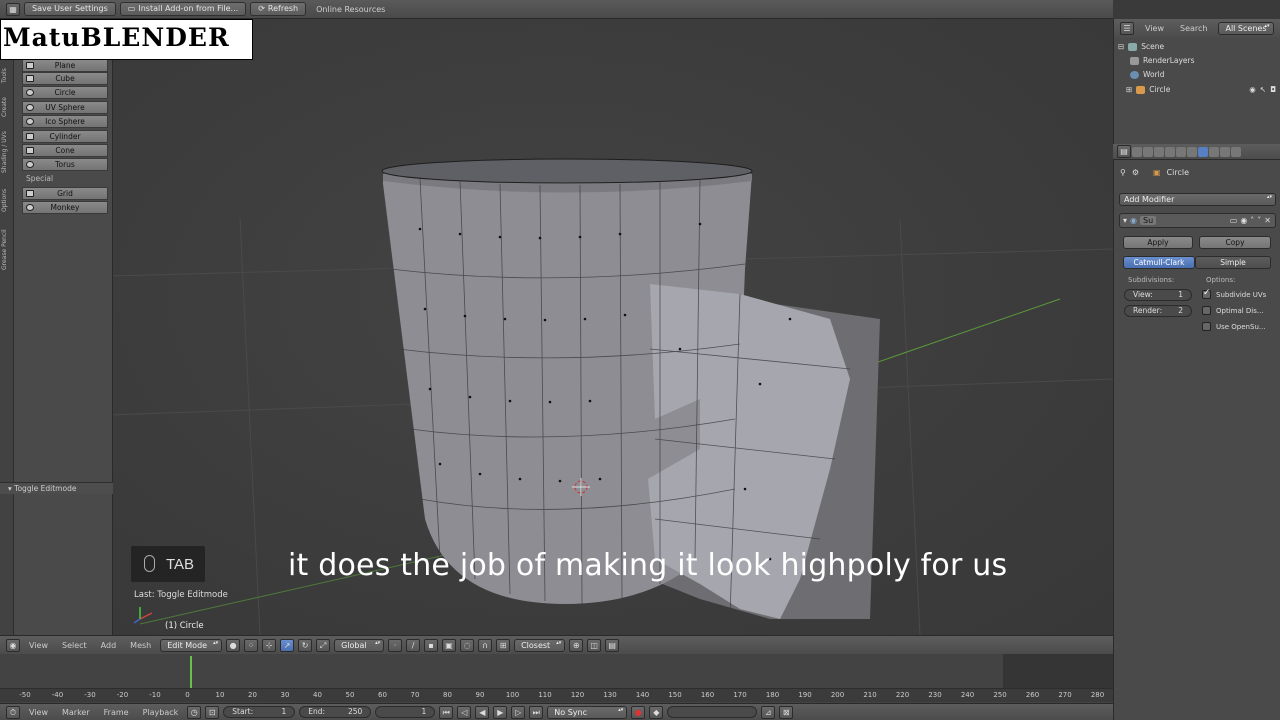 This screenshot has height=720, width=1280. Describe the element at coordinates (1158, 242) in the screenshot. I see `apply-button: Apply` at that location.